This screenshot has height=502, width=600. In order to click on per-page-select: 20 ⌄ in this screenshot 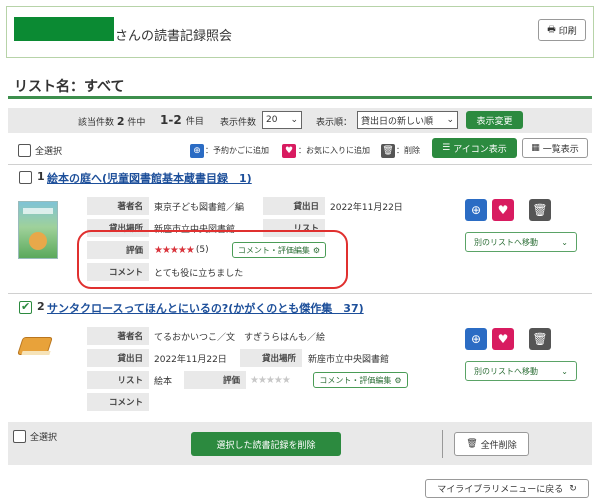, I will do `click(282, 120)`.